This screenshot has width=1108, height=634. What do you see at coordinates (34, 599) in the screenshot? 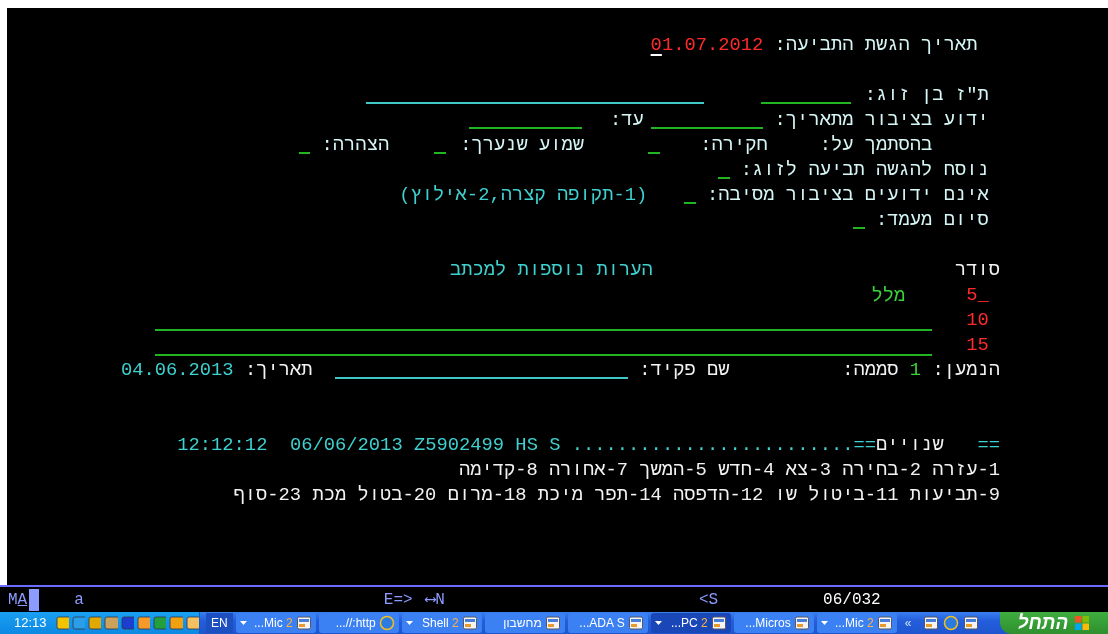
I see `cursor-block` at bounding box center [34, 599].